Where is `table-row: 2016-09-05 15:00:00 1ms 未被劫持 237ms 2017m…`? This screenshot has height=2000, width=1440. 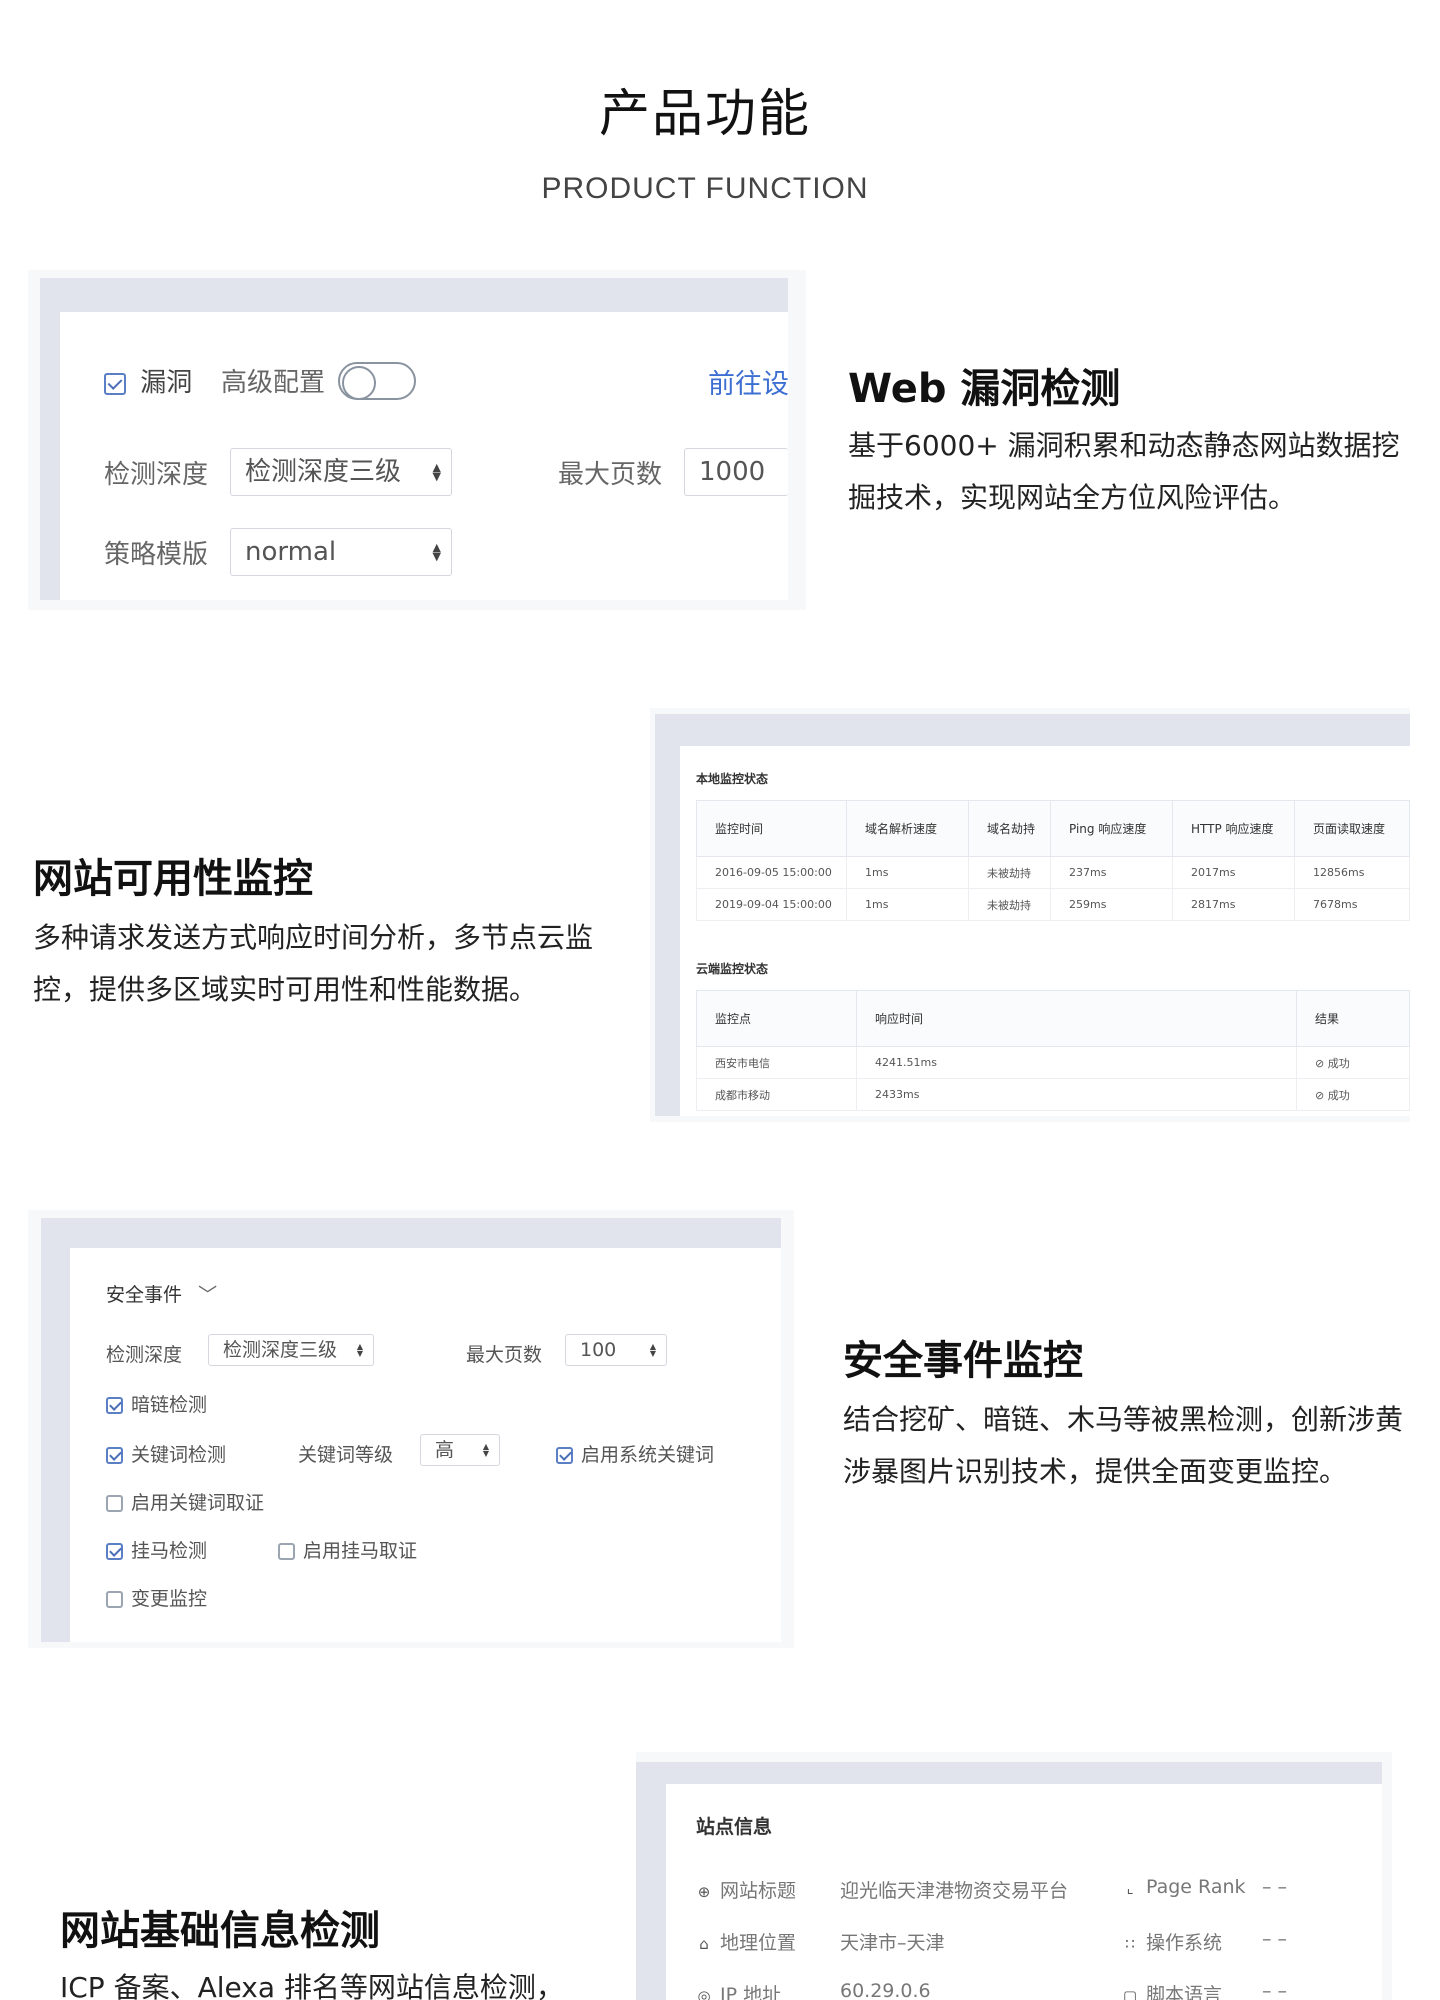
table-row: 2016-09-05 15:00:00 1ms 未被劫持 237ms 2017m… is located at coordinates (1053, 872).